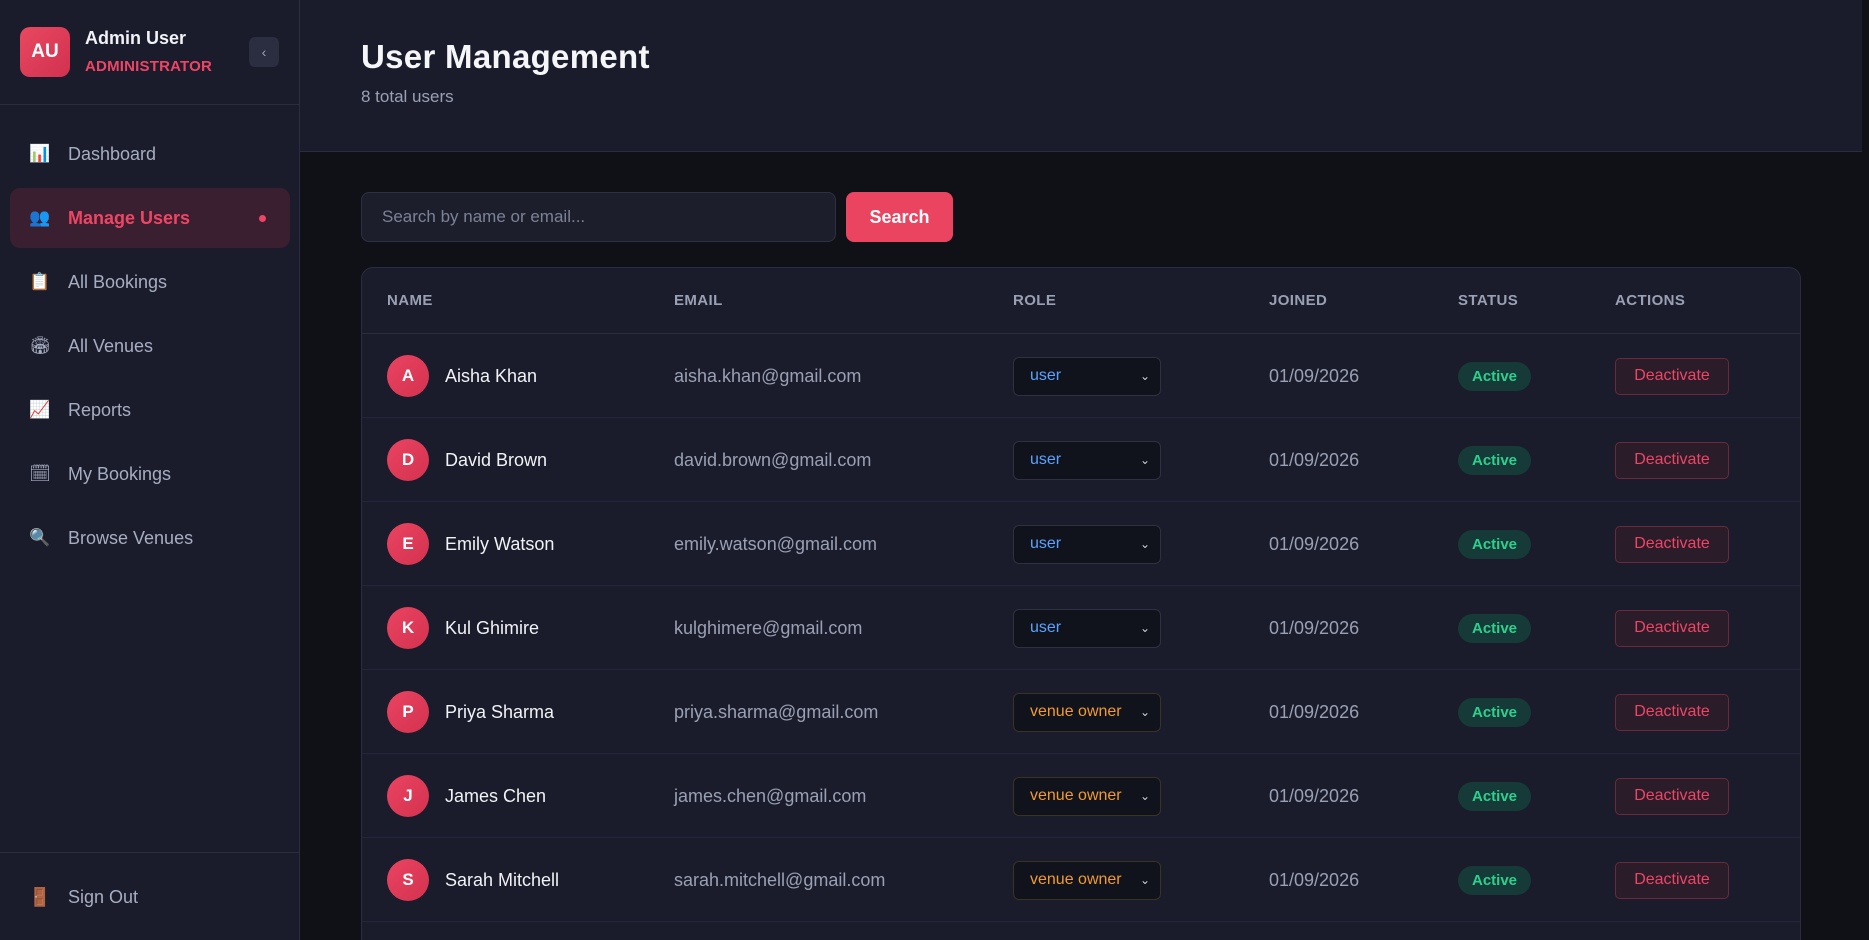 The image size is (1869, 940). I want to click on user-count: 8 total users, so click(407, 96).